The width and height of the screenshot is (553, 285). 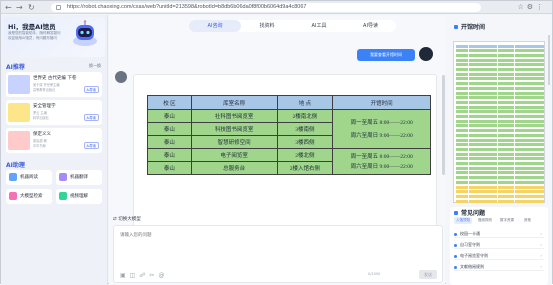 What do you see at coordinates (95, 66) in the screenshot?
I see `refresh-recommend-button: 换一换` at bounding box center [95, 66].